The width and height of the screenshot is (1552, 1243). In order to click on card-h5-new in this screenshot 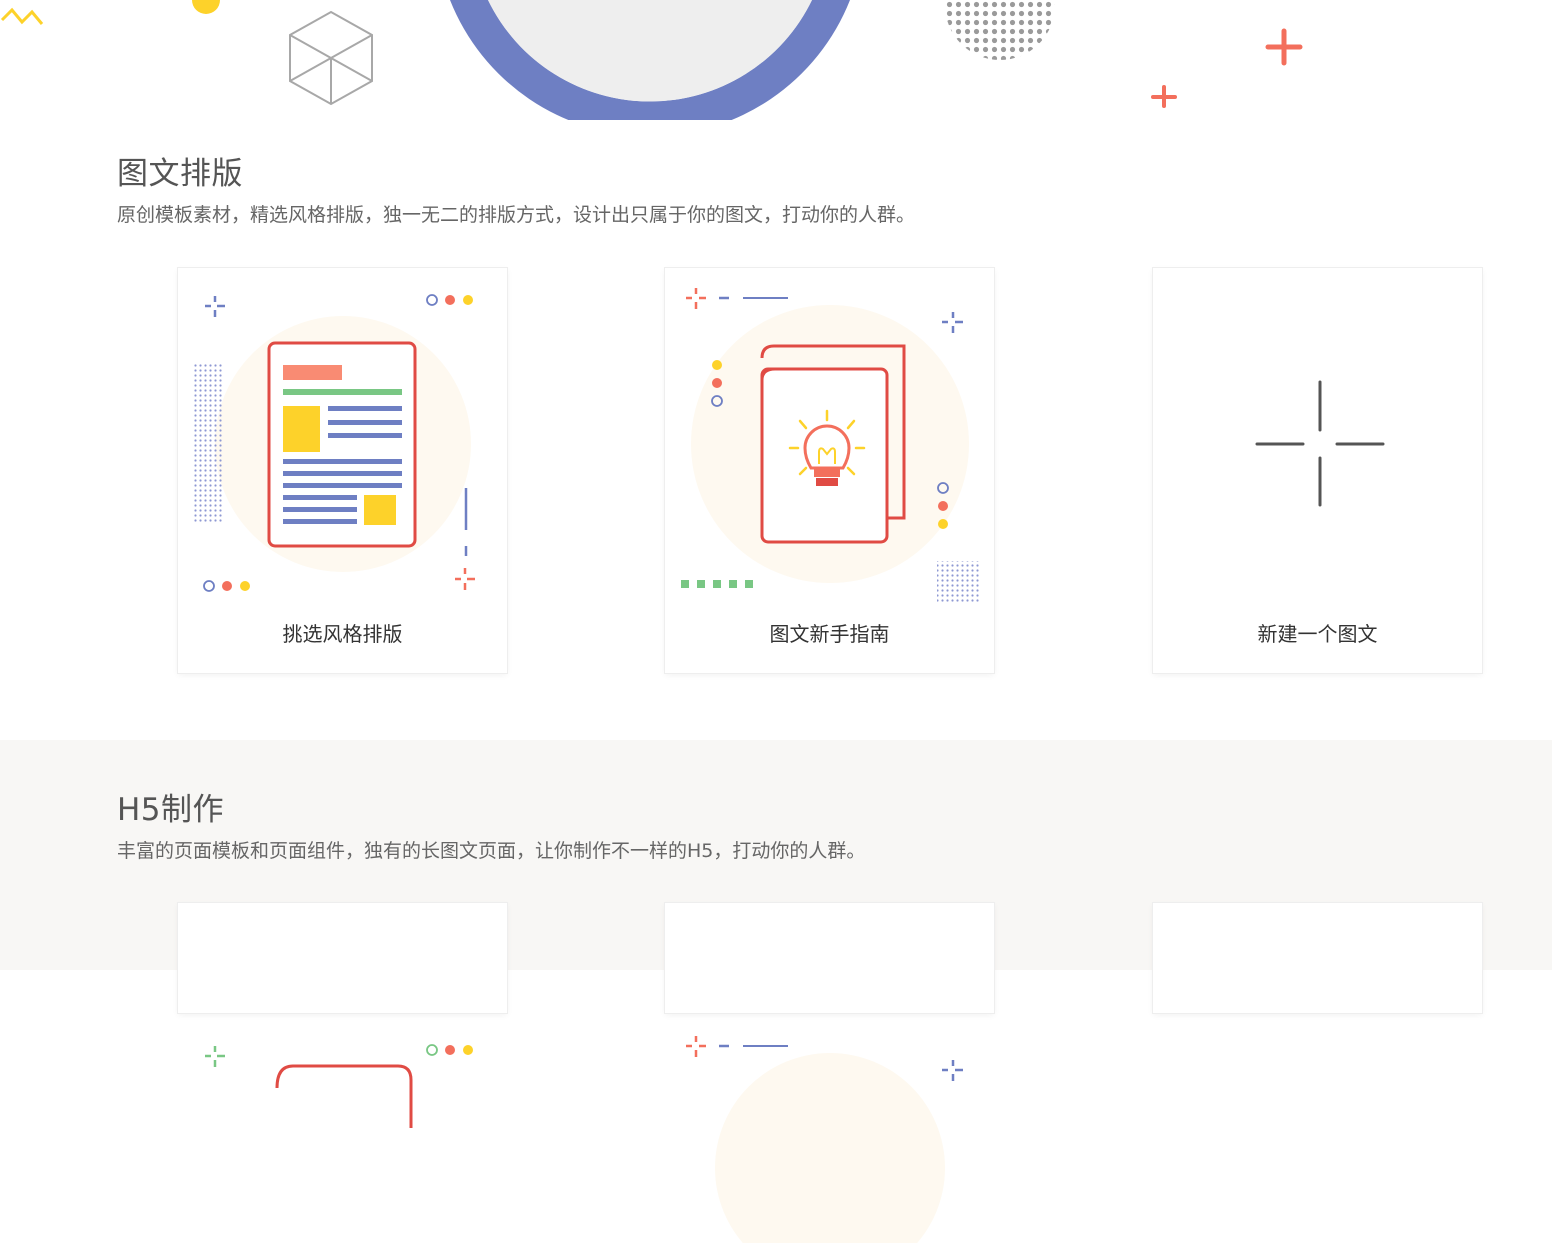, I will do `click(1317, 958)`.